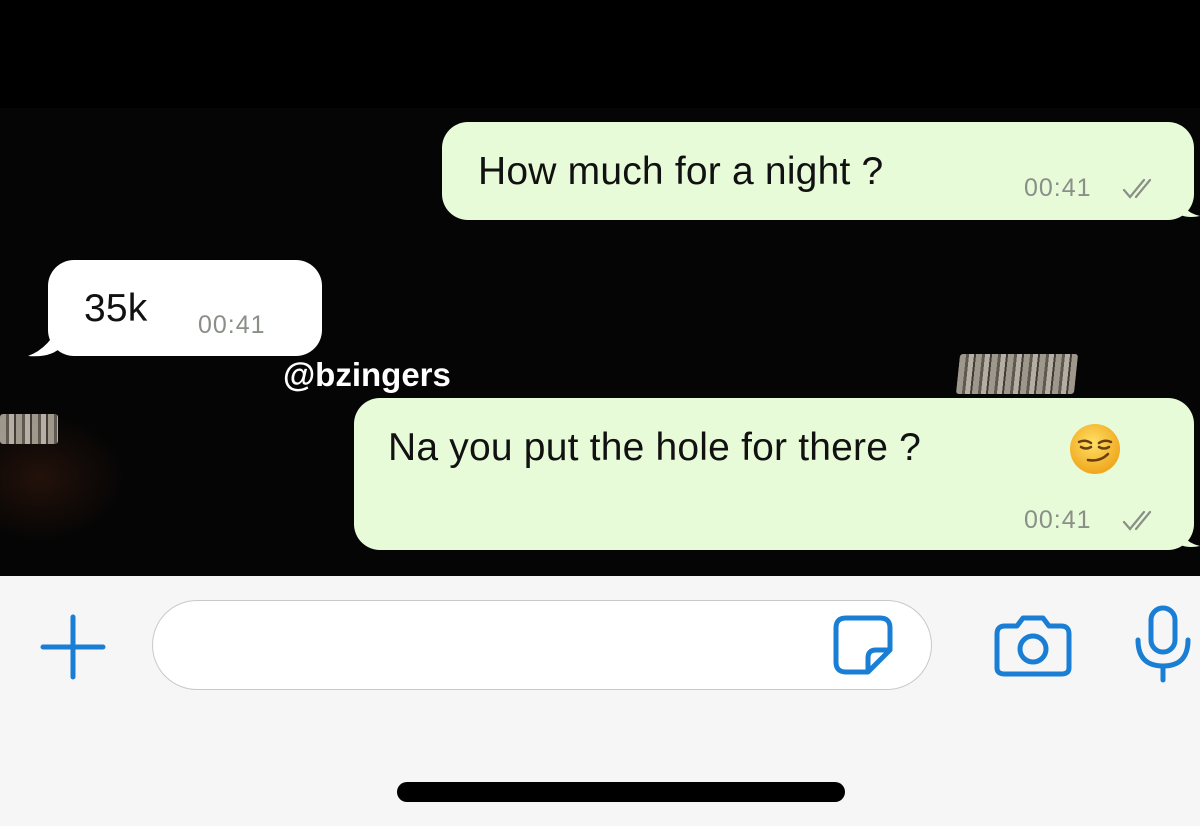 Image resolution: width=1200 pixels, height=826 pixels. Describe the element at coordinates (367, 374) in the screenshot. I see `watermark: @bzingers` at that location.